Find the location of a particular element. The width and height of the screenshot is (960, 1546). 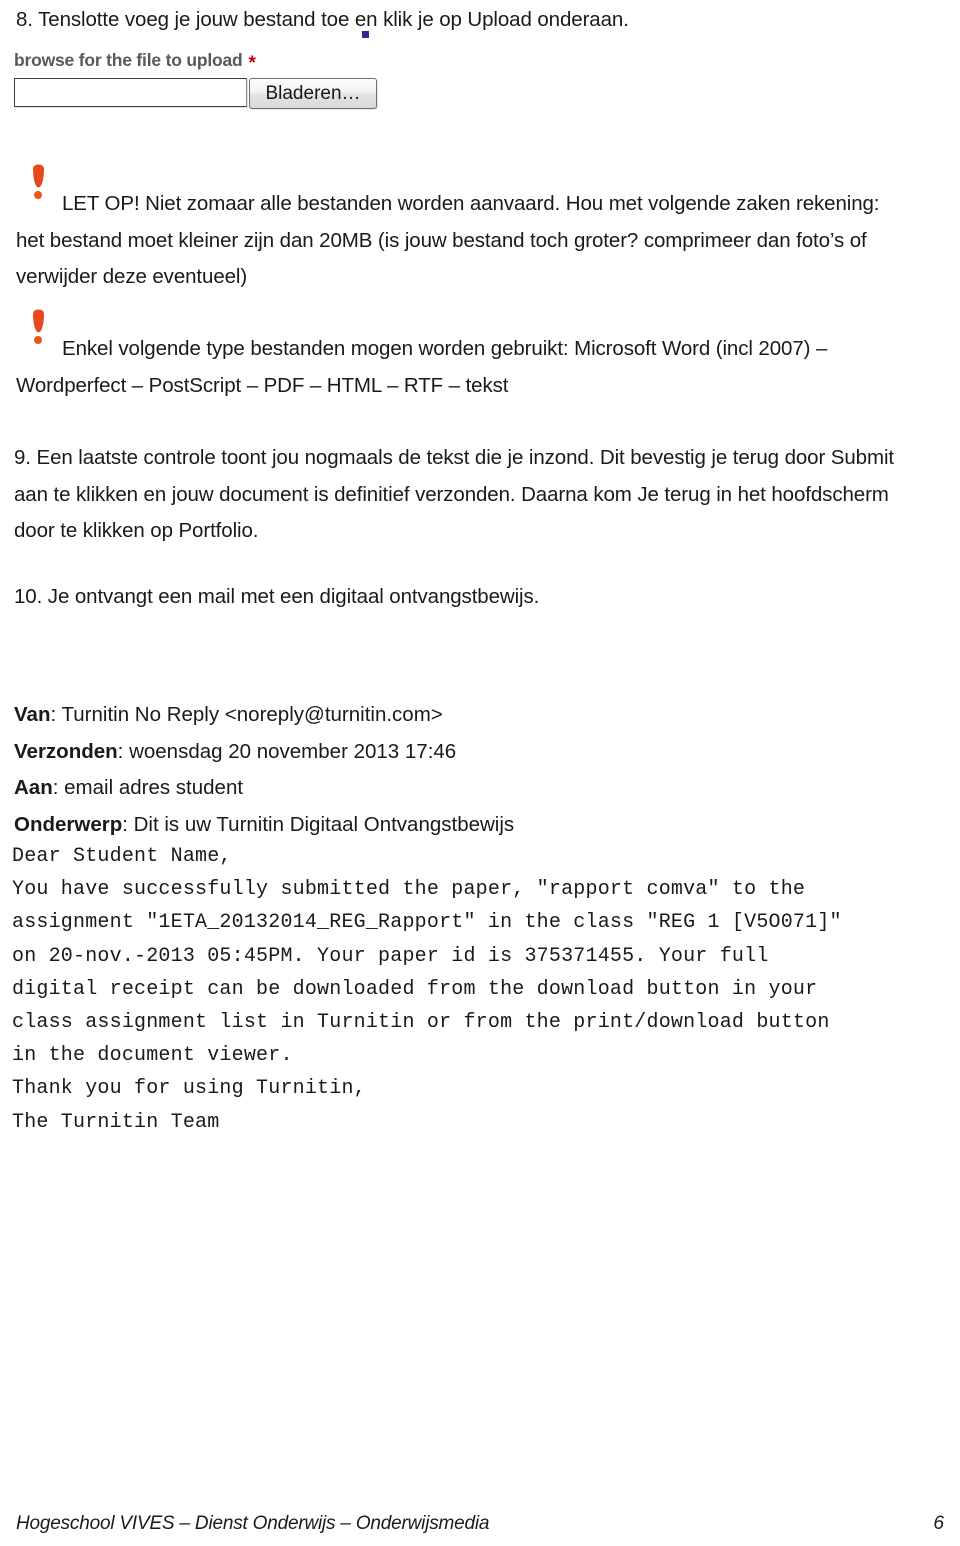

browse-label-text: browse for the file to upload is located at coordinates (128, 60).